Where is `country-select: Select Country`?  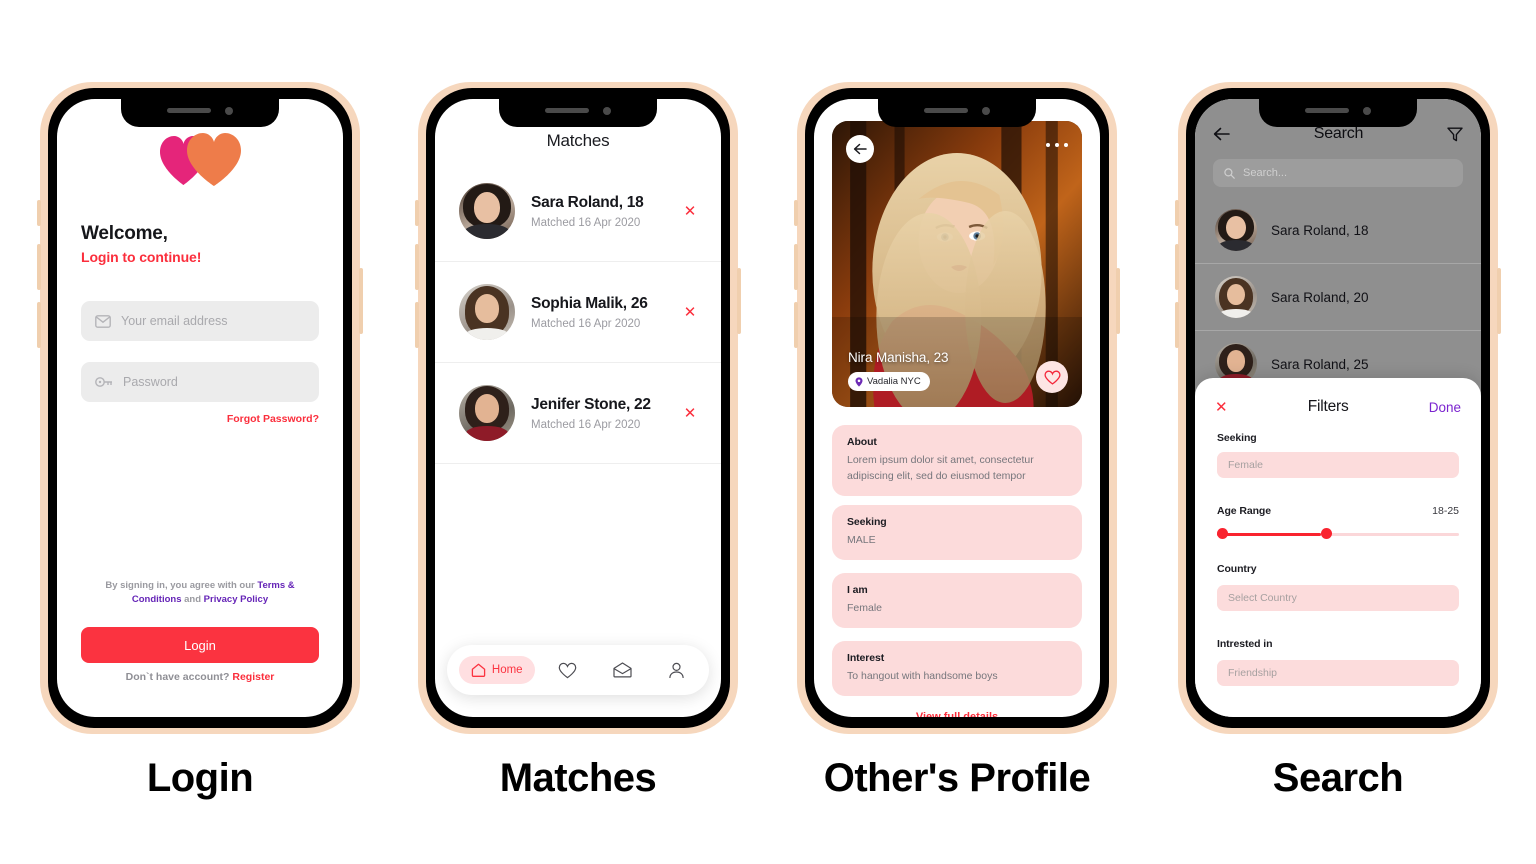
country-select: Select Country is located at coordinates (1338, 598).